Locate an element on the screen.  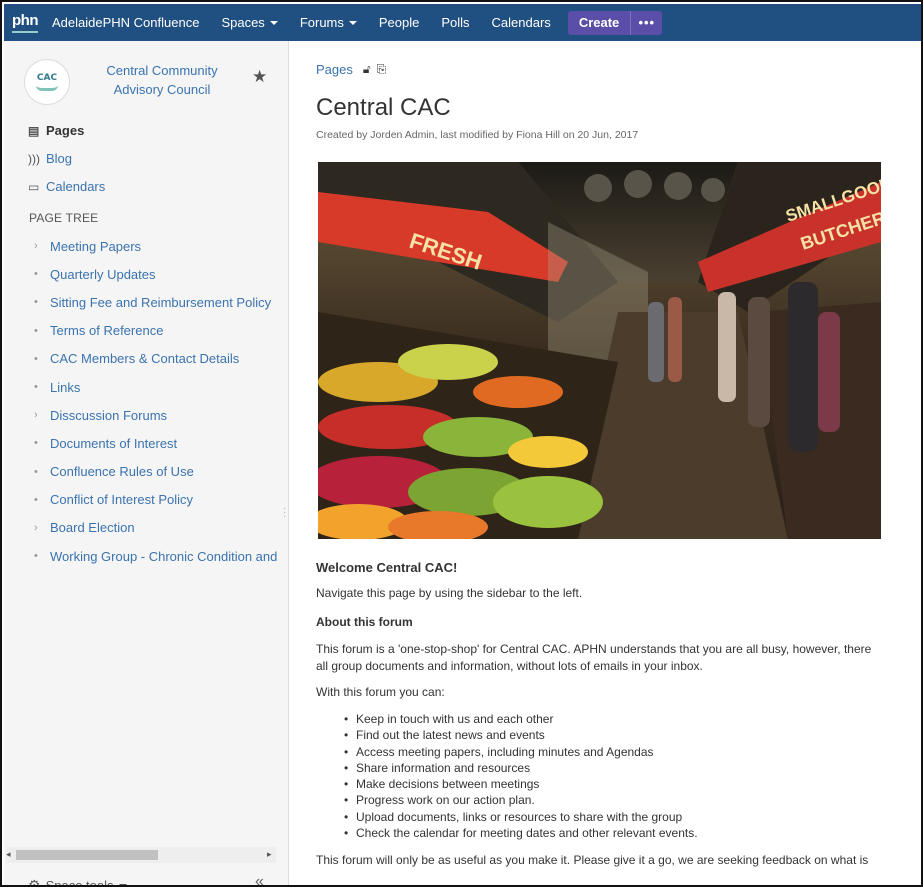
rss-icon: ))) is located at coordinates (34, 158).